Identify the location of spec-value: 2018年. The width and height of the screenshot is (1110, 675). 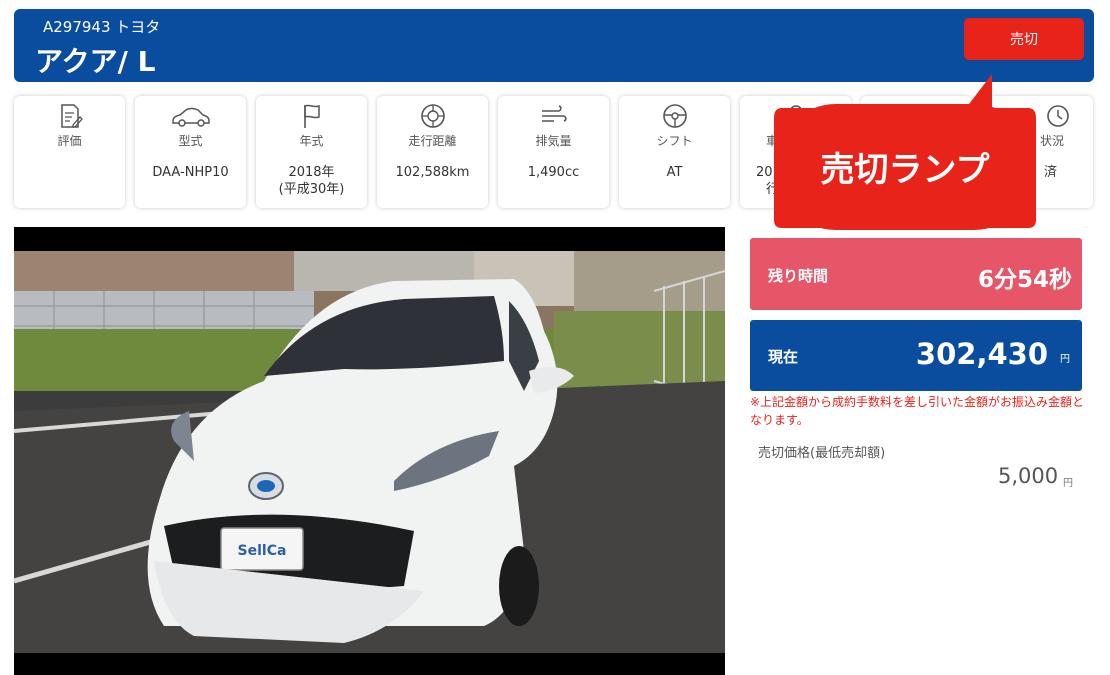
(311, 172).